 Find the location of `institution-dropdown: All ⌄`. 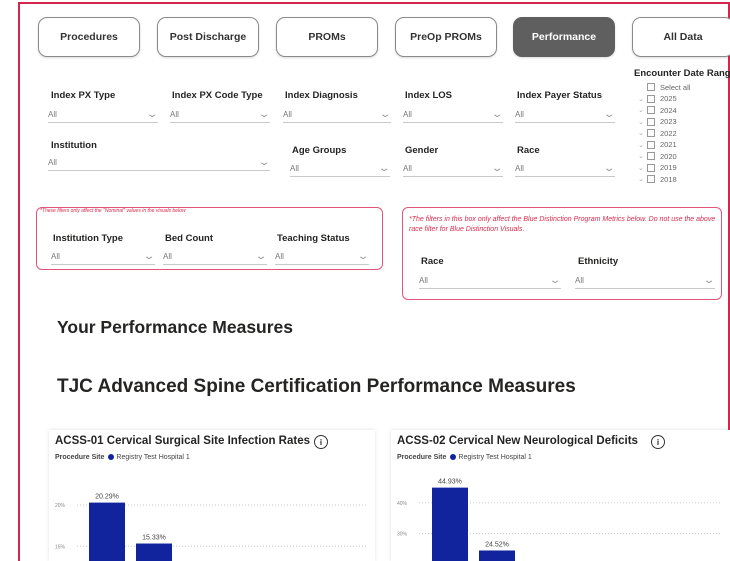

institution-dropdown: All ⌄ is located at coordinates (159, 163).